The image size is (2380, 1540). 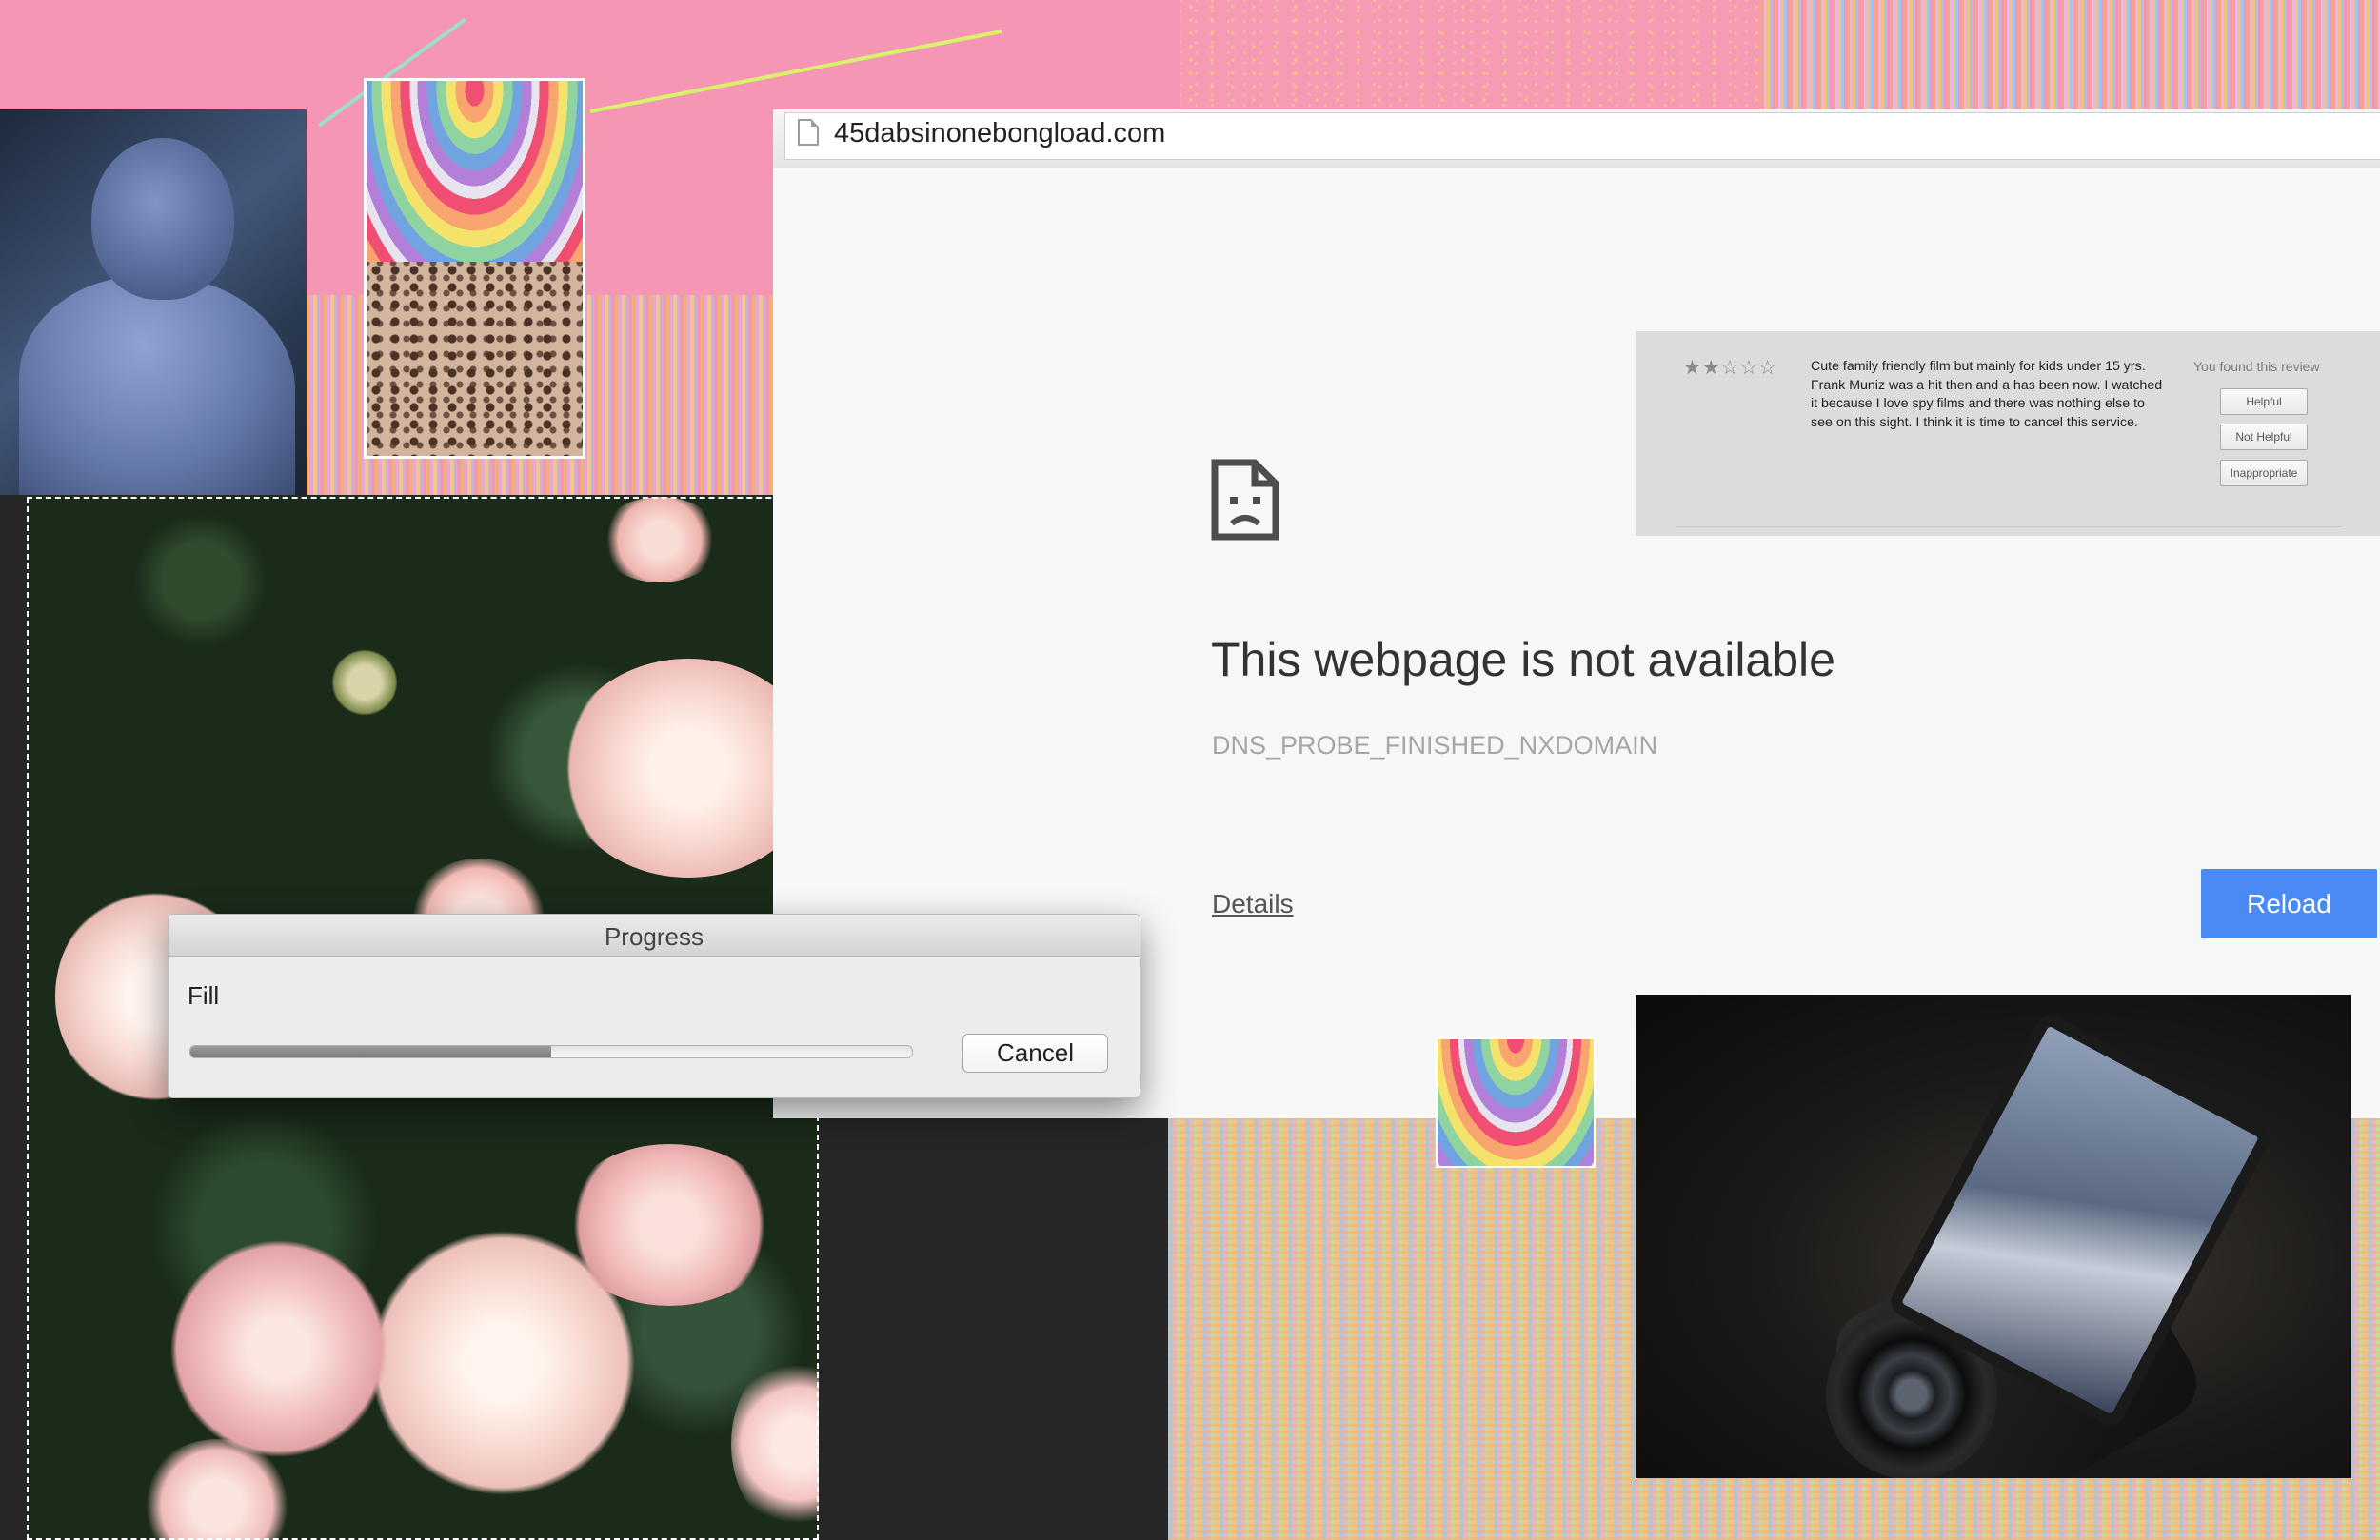 I want to click on not-helpful-button: Not Helpful, so click(x=2264, y=437).